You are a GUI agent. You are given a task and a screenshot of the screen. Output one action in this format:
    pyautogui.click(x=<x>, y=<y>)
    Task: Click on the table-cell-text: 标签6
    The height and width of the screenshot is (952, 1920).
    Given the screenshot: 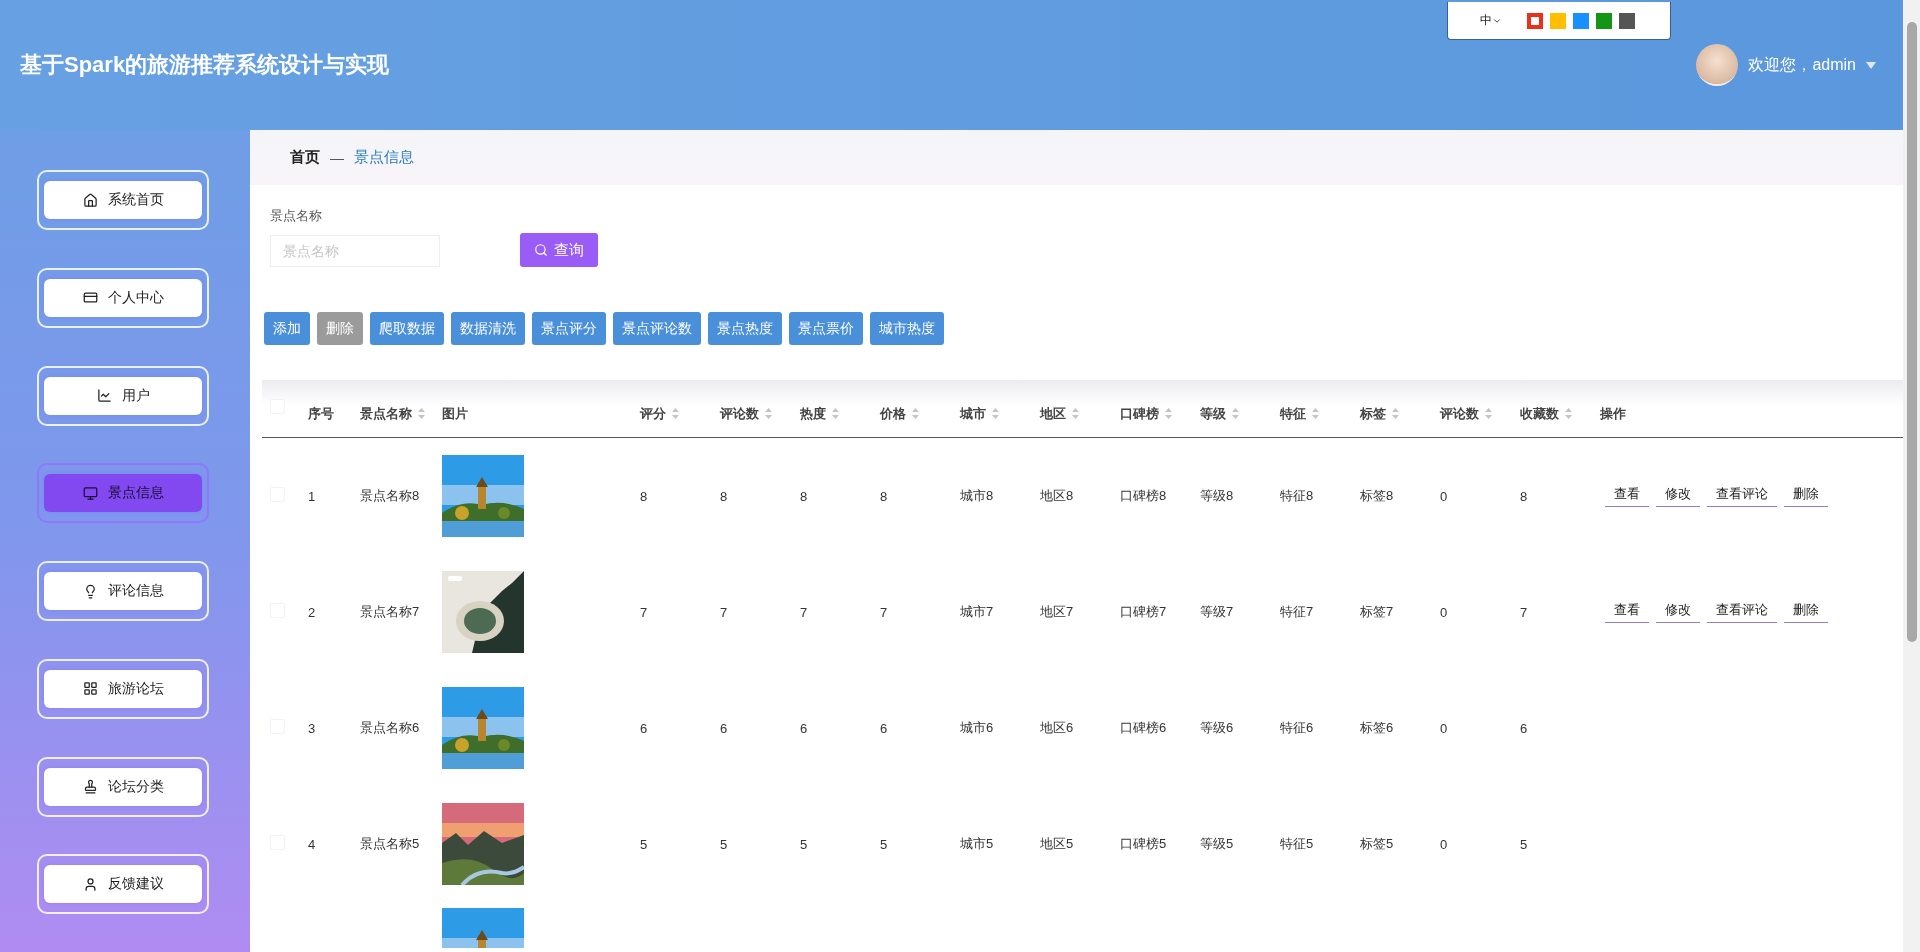 What is the action you would take?
    pyautogui.click(x=1377, y=728)
    